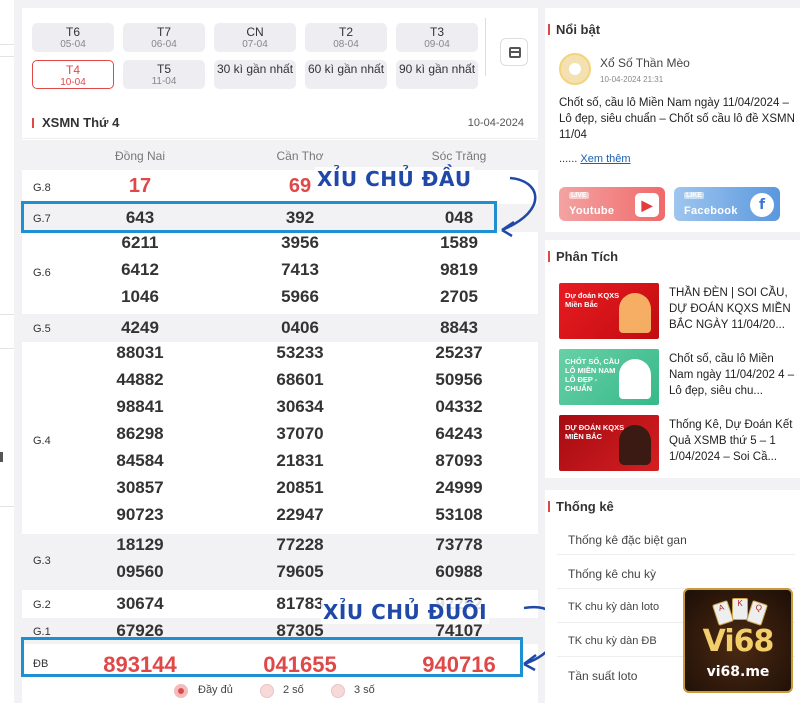 This screenshot has width=800, height=703. What do you see at coordinates (280, 328) in the screenshot?
I see `prize-row-g5: G.5 4249 0406 8843` at bounding box center [280, 328].